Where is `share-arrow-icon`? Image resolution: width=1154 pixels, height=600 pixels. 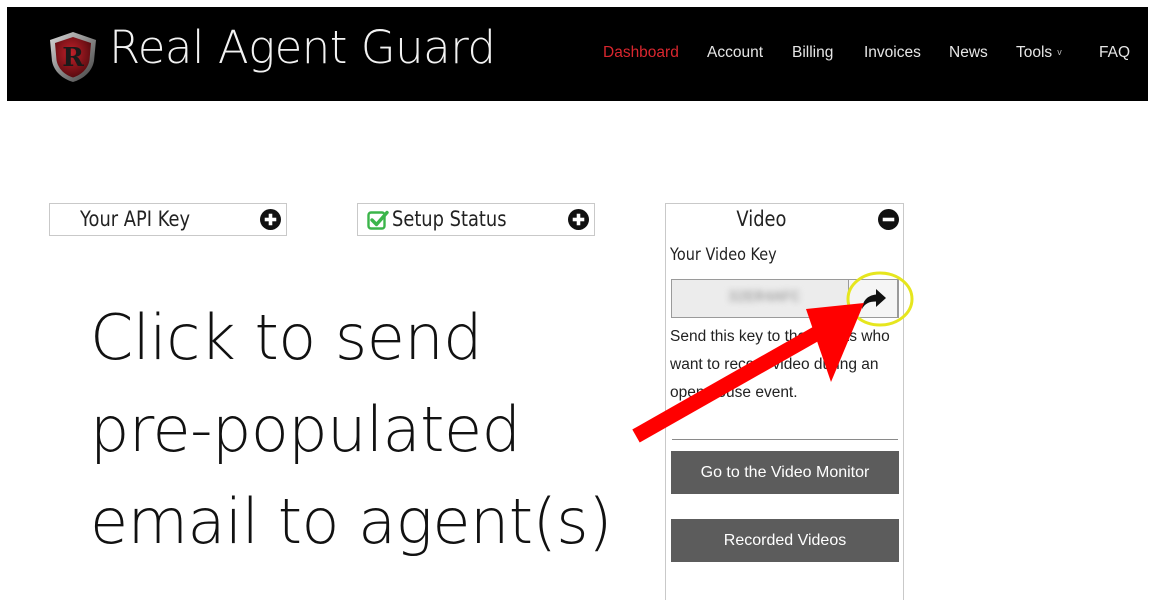
share-arrow-icon is located at coordinates (874, 299).